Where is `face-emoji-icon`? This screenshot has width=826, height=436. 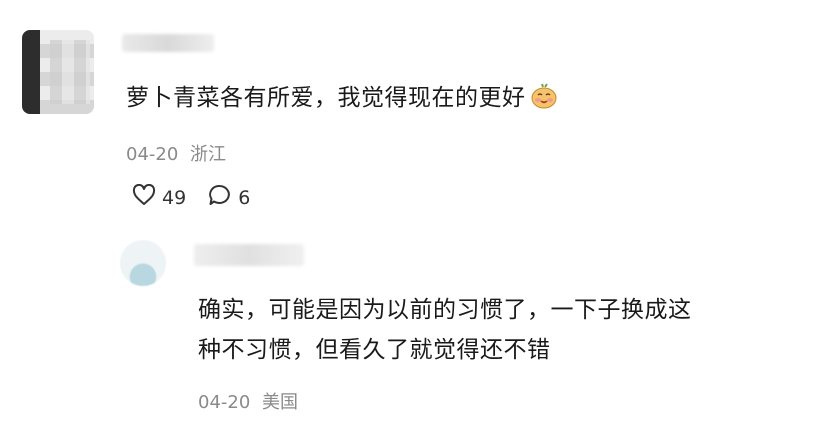 face-emoji-icon is located at coordinates (544, 96).